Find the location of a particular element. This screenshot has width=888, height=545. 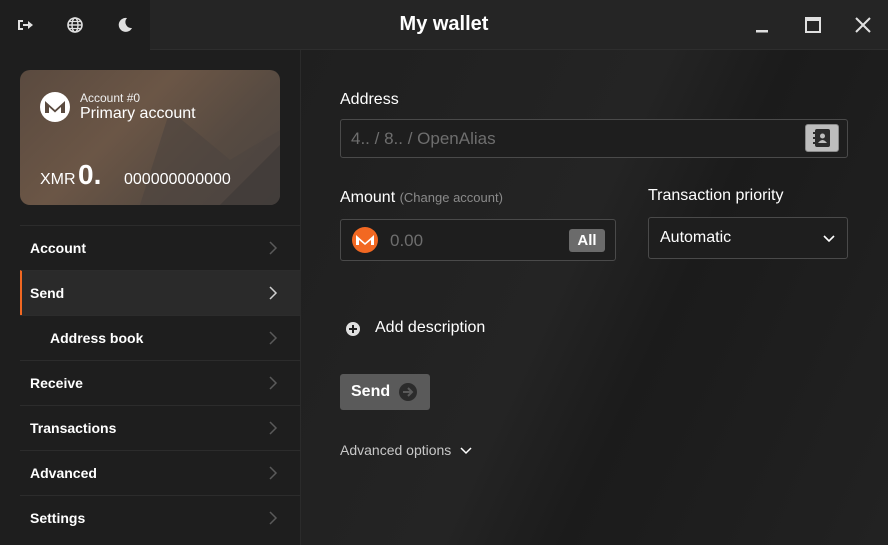

advanced-options-toggle: Advanced options is located at coordinates (406, 451).